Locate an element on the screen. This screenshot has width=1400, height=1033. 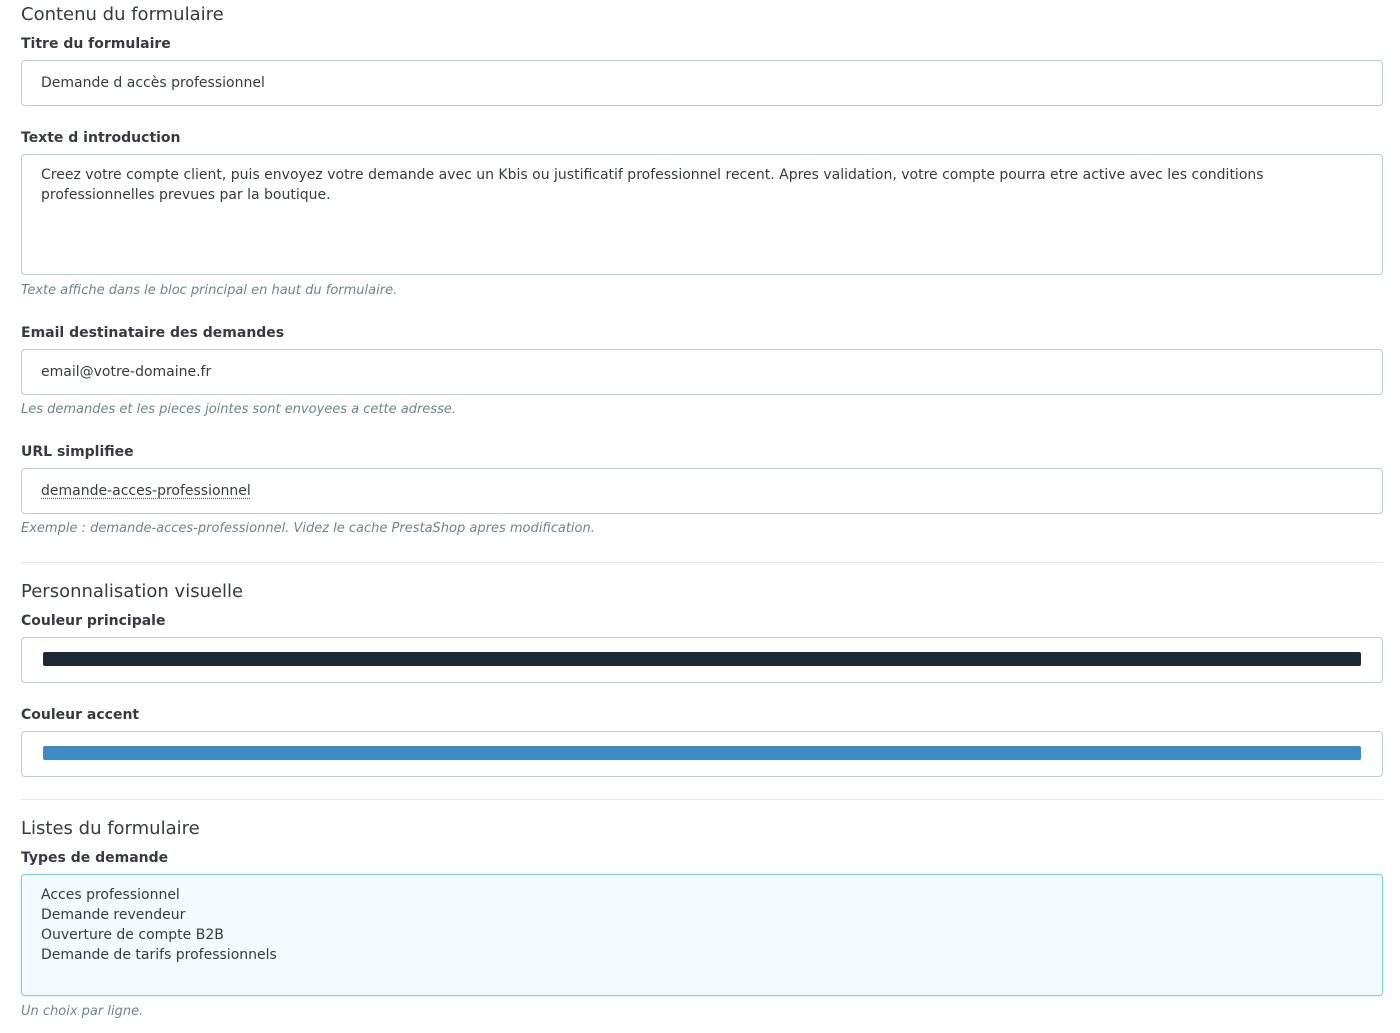
request-types-help: Un choix par ligne. is located at coordinates (82, 1011).